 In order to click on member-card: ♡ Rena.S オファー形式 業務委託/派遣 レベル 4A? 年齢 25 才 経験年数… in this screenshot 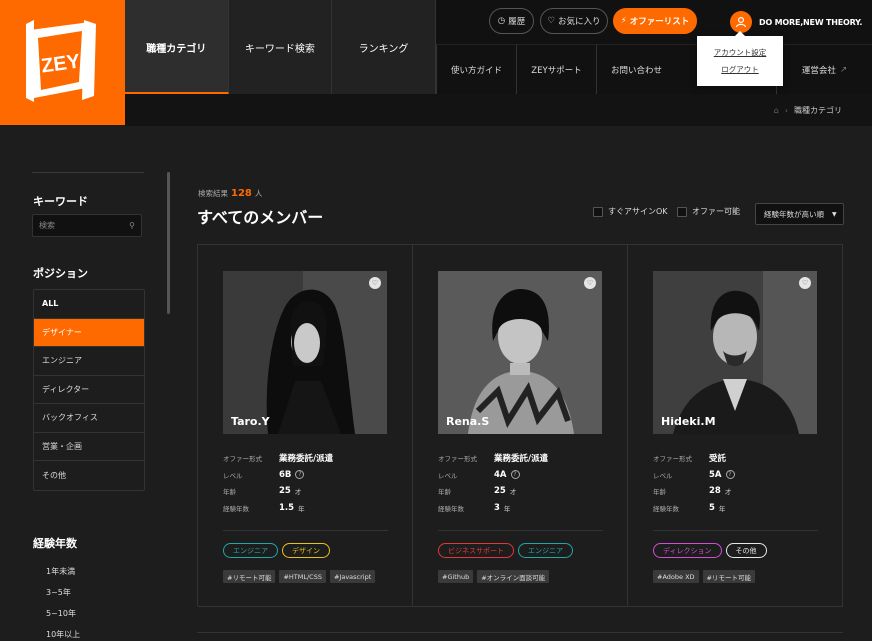, I will do `click(520, 426)`.